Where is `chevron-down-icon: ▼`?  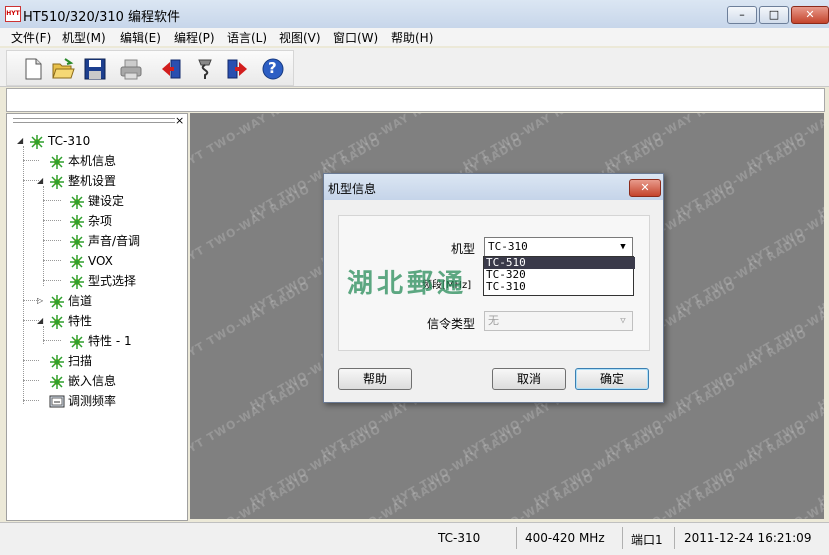 chevron-down-icon: ▼ is located at coordinates (623, 247).